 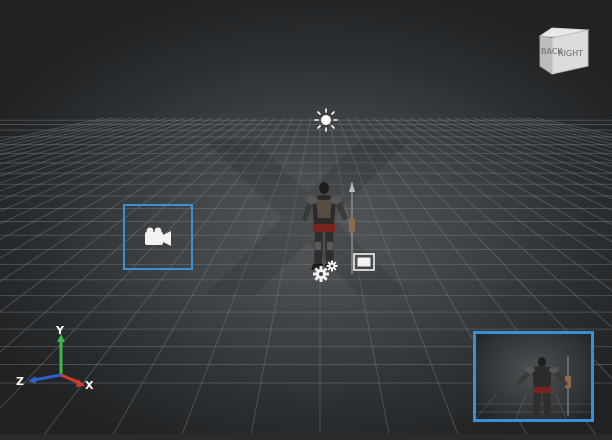 I want to click on camera-preview-window, so click(x=533, y=376).